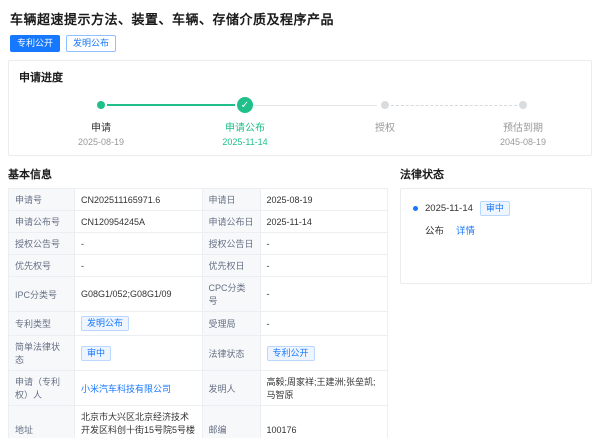 The height and width of the screenshot is (438, 600). I want to click on field-value: 北京市大兴区北京经济技术开发区科创十街15号院5号楼6层618室, so click(138, 421).